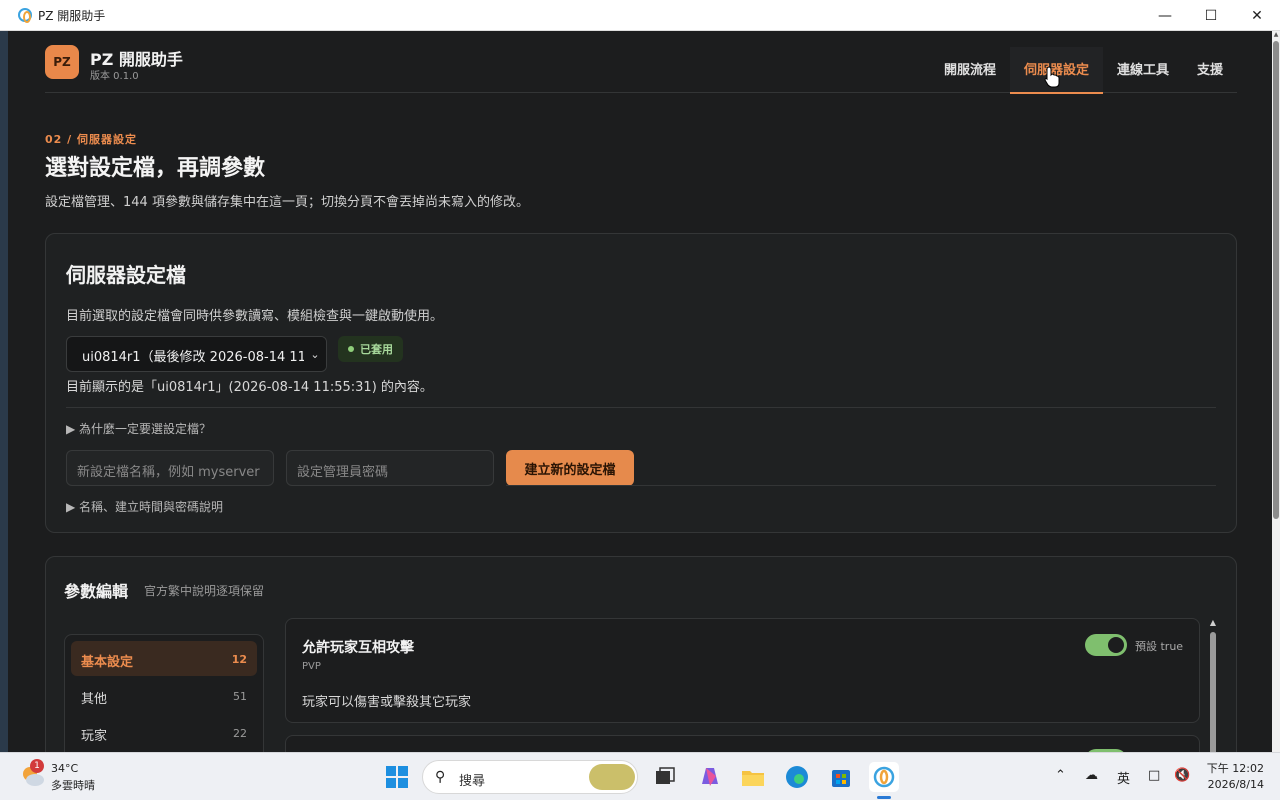 The width and height of the screenshot is (1280, 800). I want to click on profile-select: ui0814r1（最後修改 2026-08-14 11:55:31） ⌄, so click(196, 354).